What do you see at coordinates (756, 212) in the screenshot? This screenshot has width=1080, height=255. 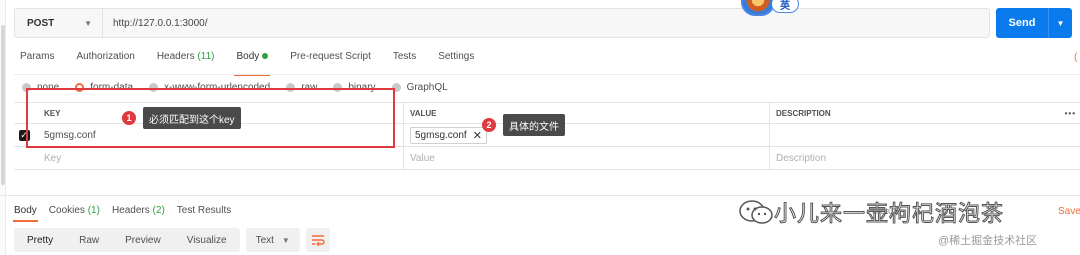 I see `wechat-icon` at bounding box center [756, 212].